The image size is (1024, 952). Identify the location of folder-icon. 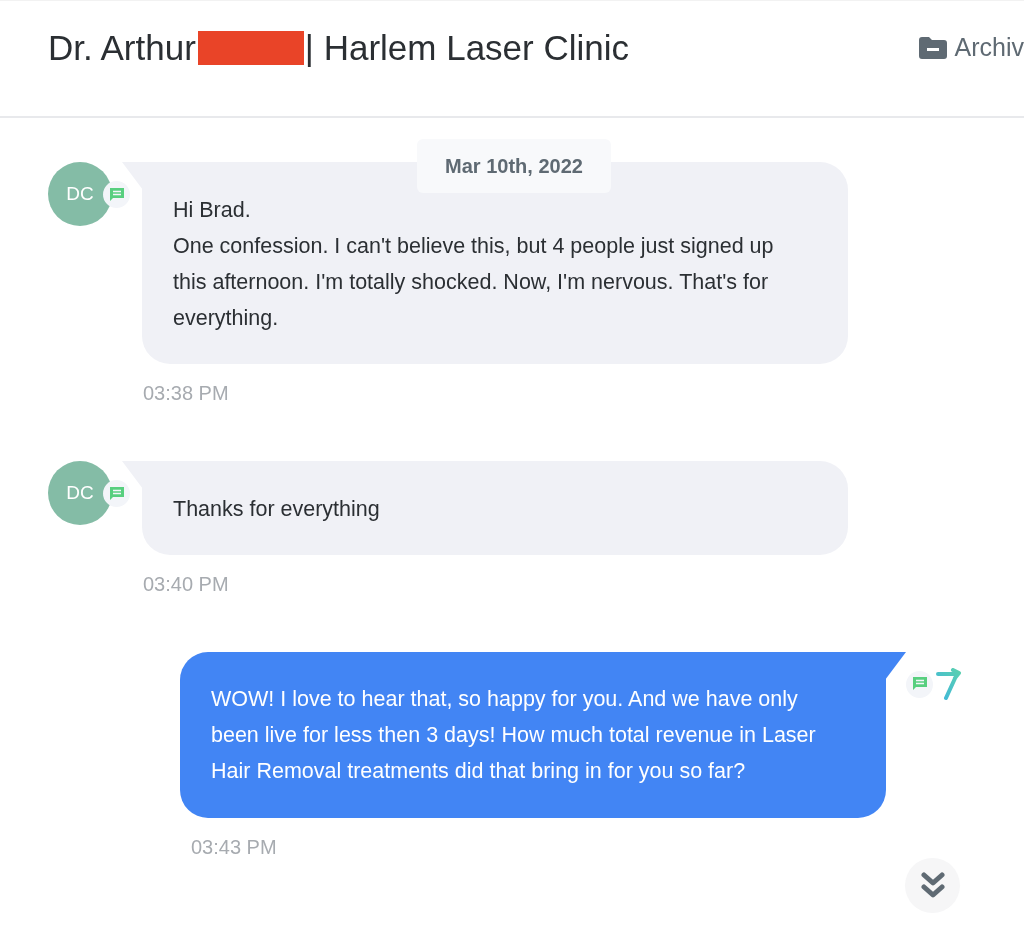
(932, 47).